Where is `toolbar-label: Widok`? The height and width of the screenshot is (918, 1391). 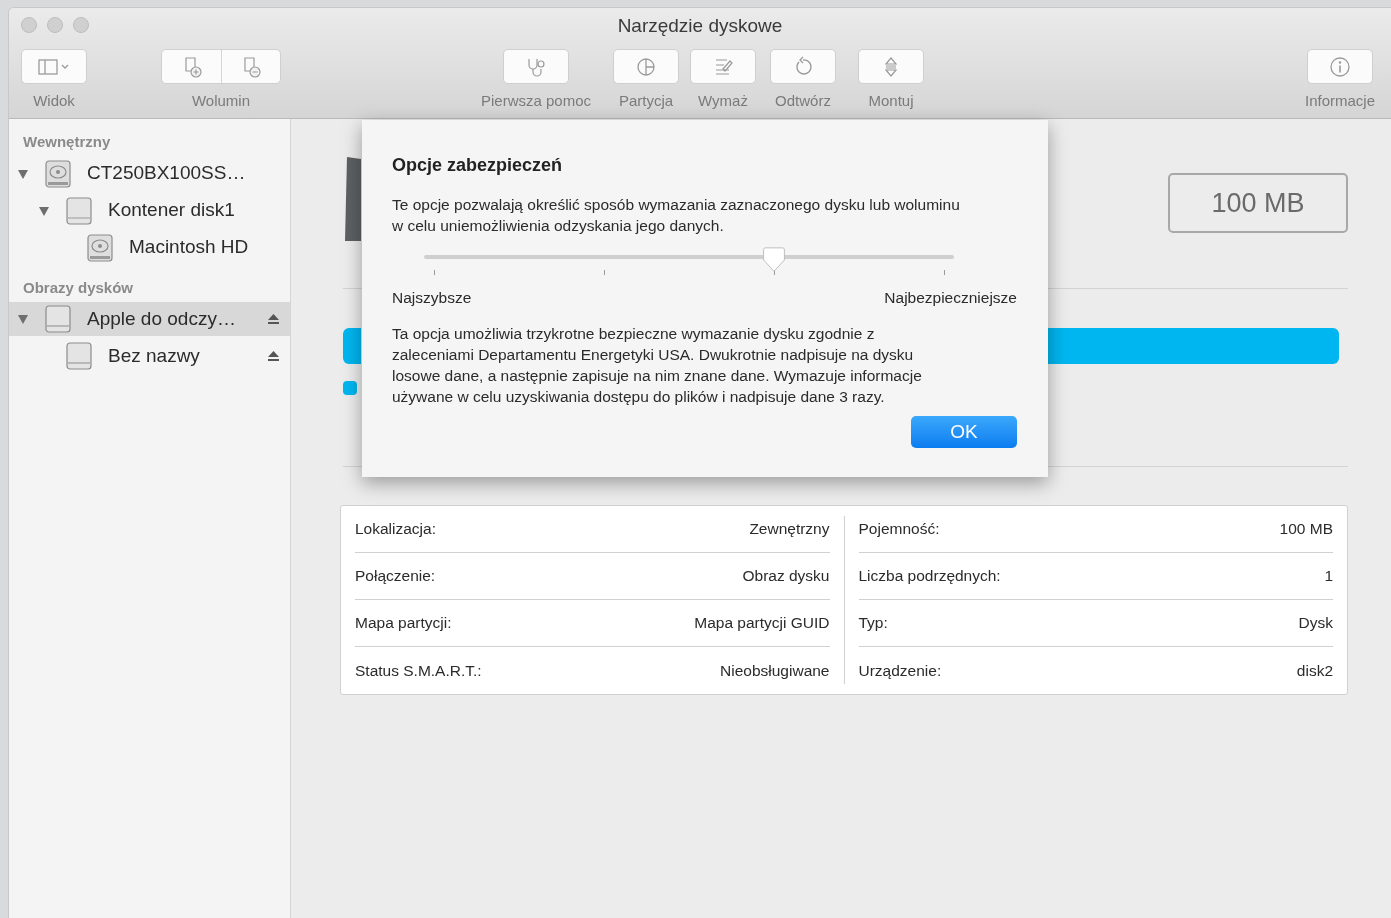 toolbar-label: Widok is located at coordinates (54, 101).